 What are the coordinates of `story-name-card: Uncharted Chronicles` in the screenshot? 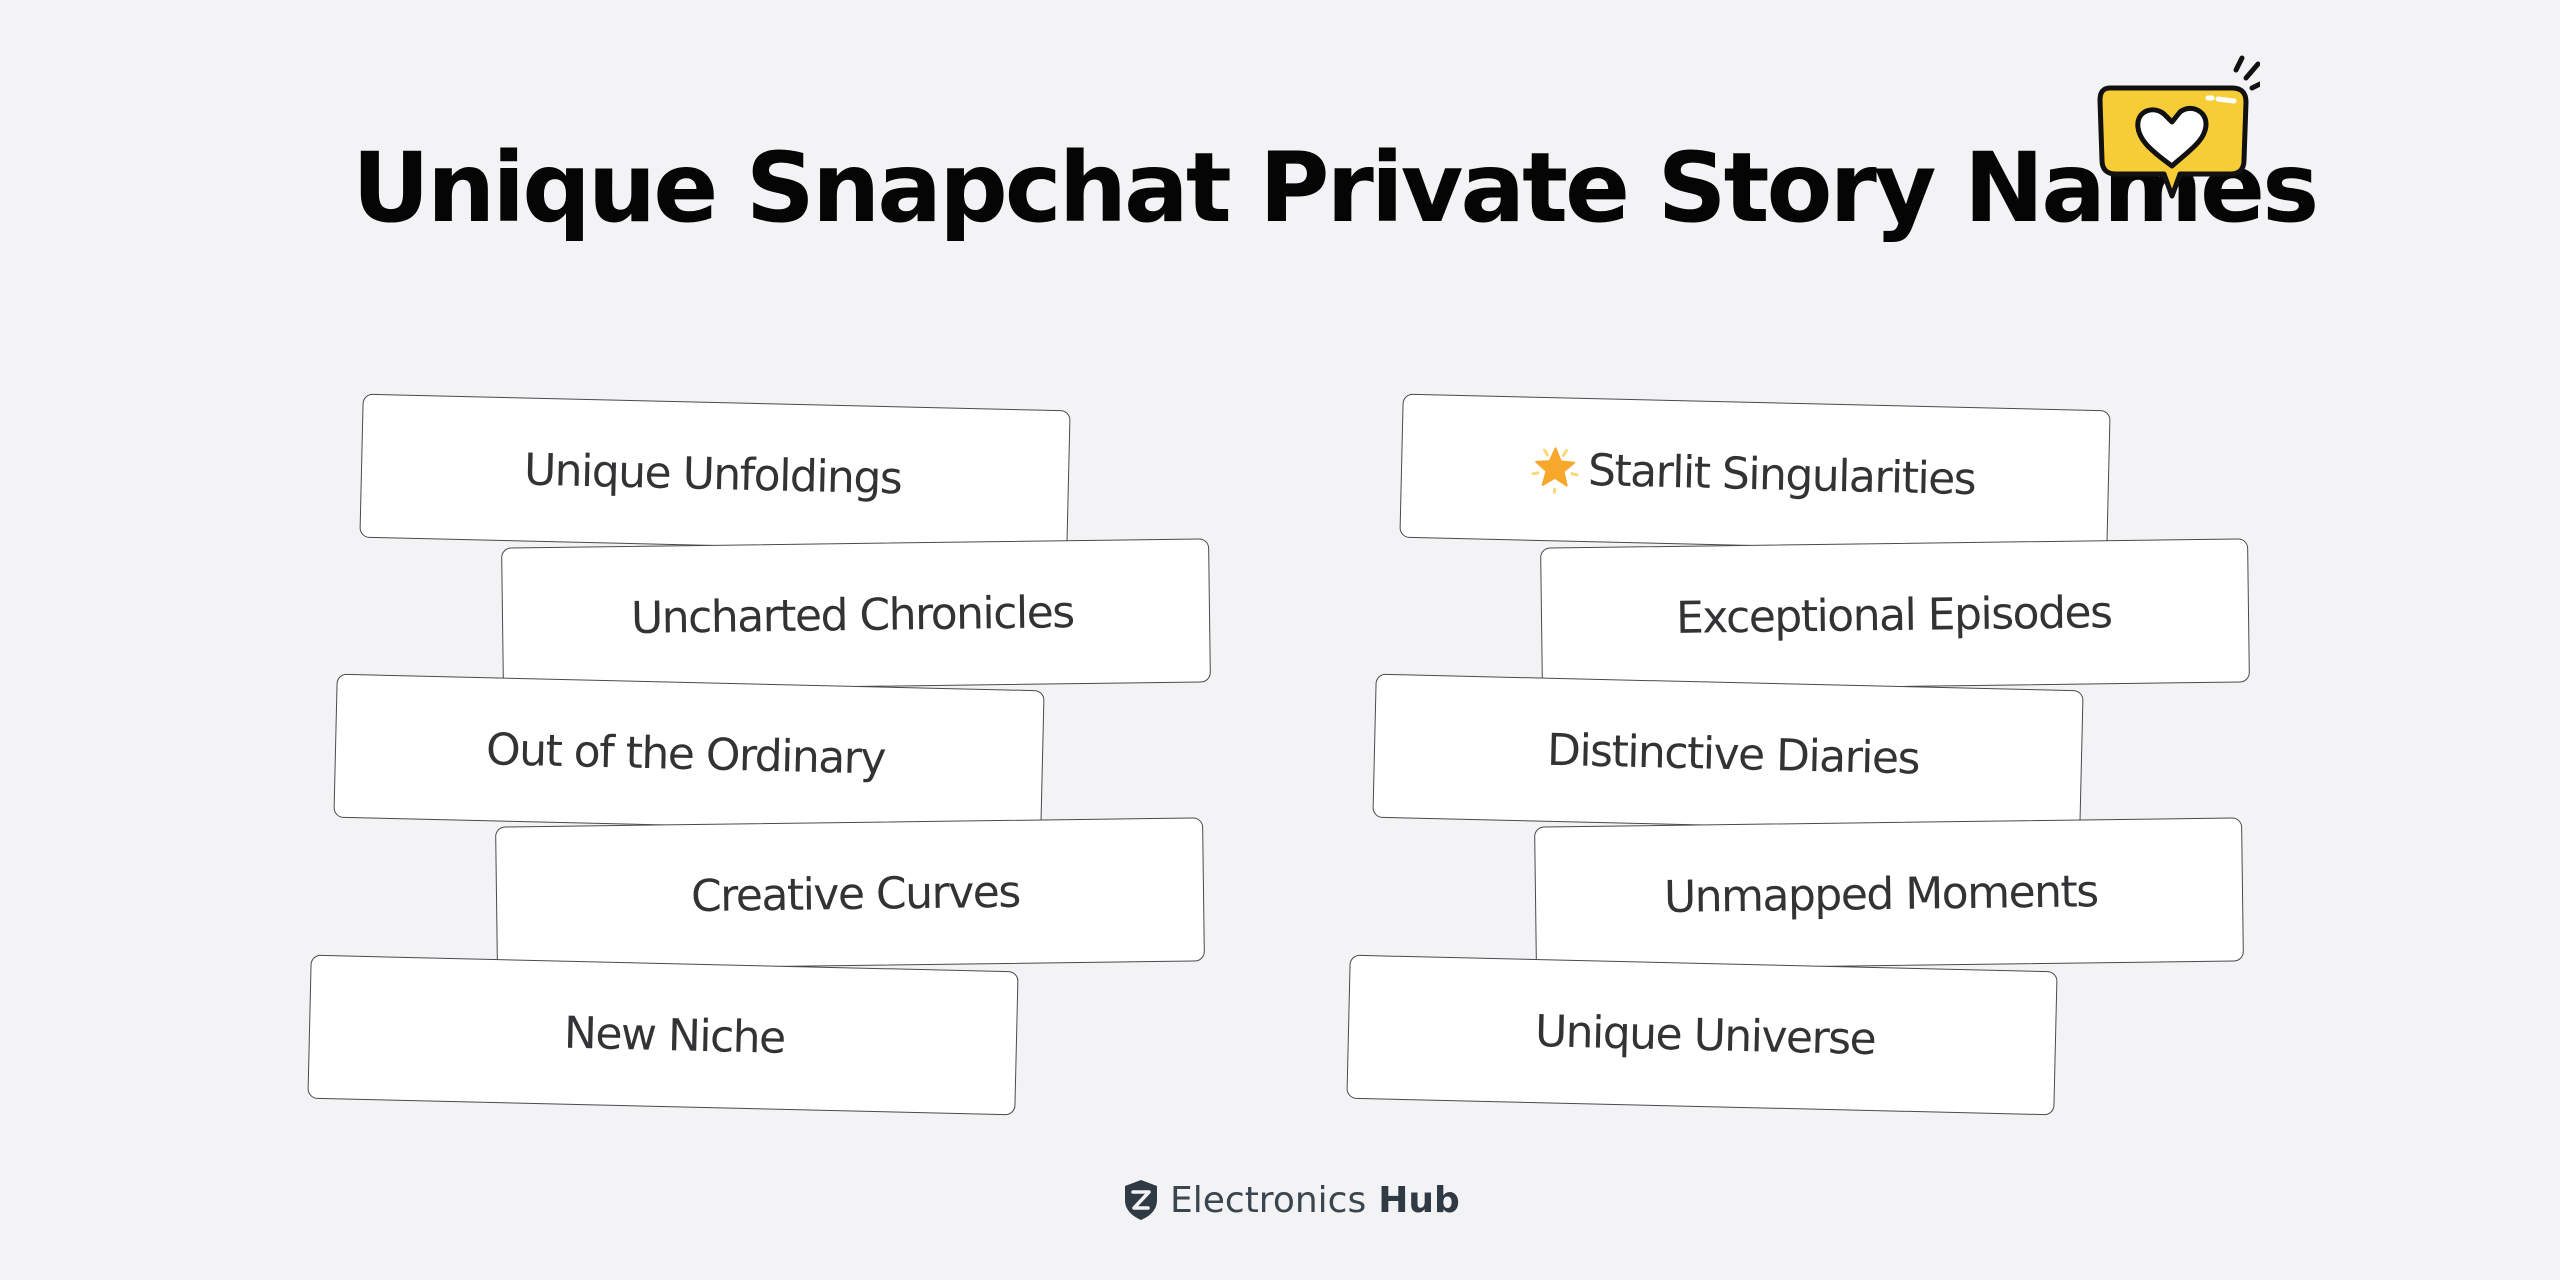 It's located at (856, 615).